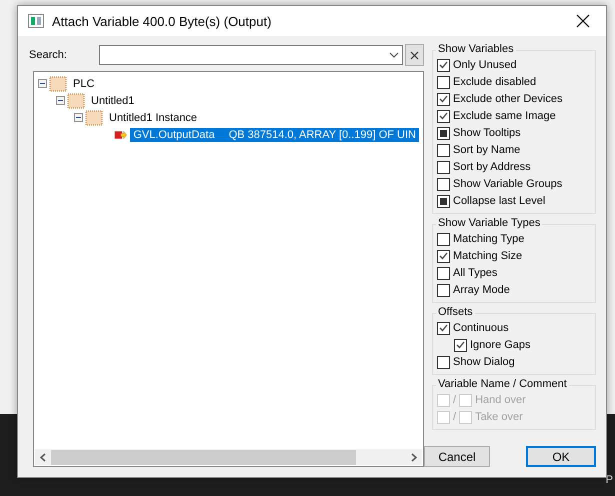  What do you see at coordinates (251, 55) in the screenshot?
I see `search-field` at bounding box center [251, 55].